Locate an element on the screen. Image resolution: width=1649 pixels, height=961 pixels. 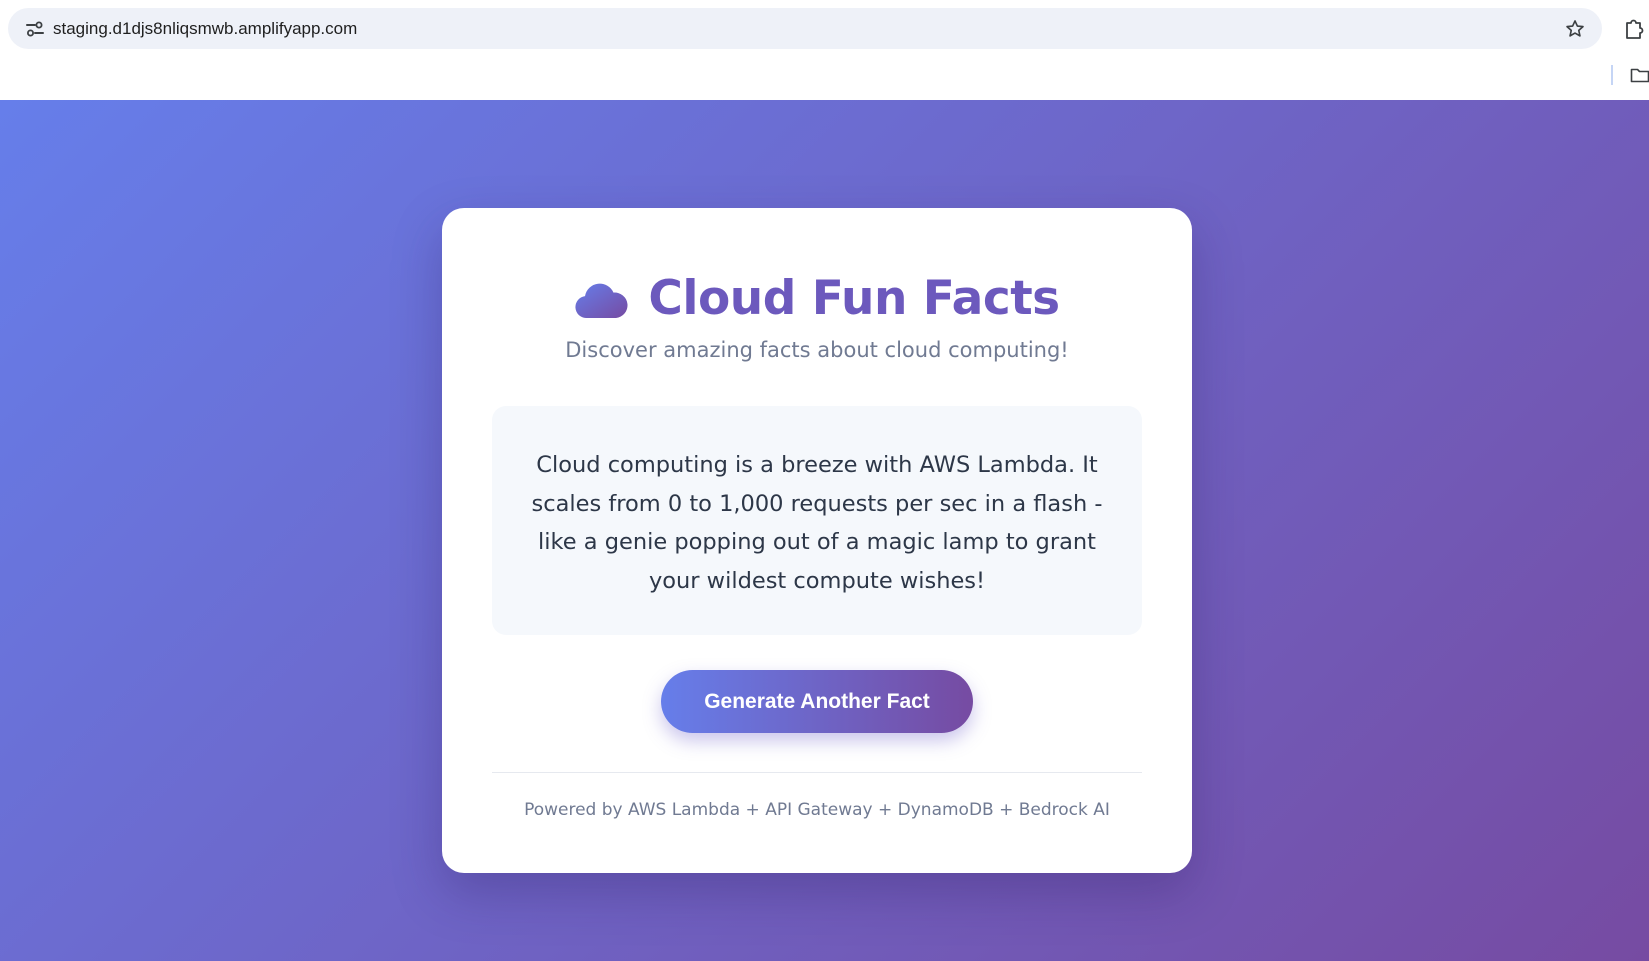
site-info-icon is located at coordinates (35, 29).